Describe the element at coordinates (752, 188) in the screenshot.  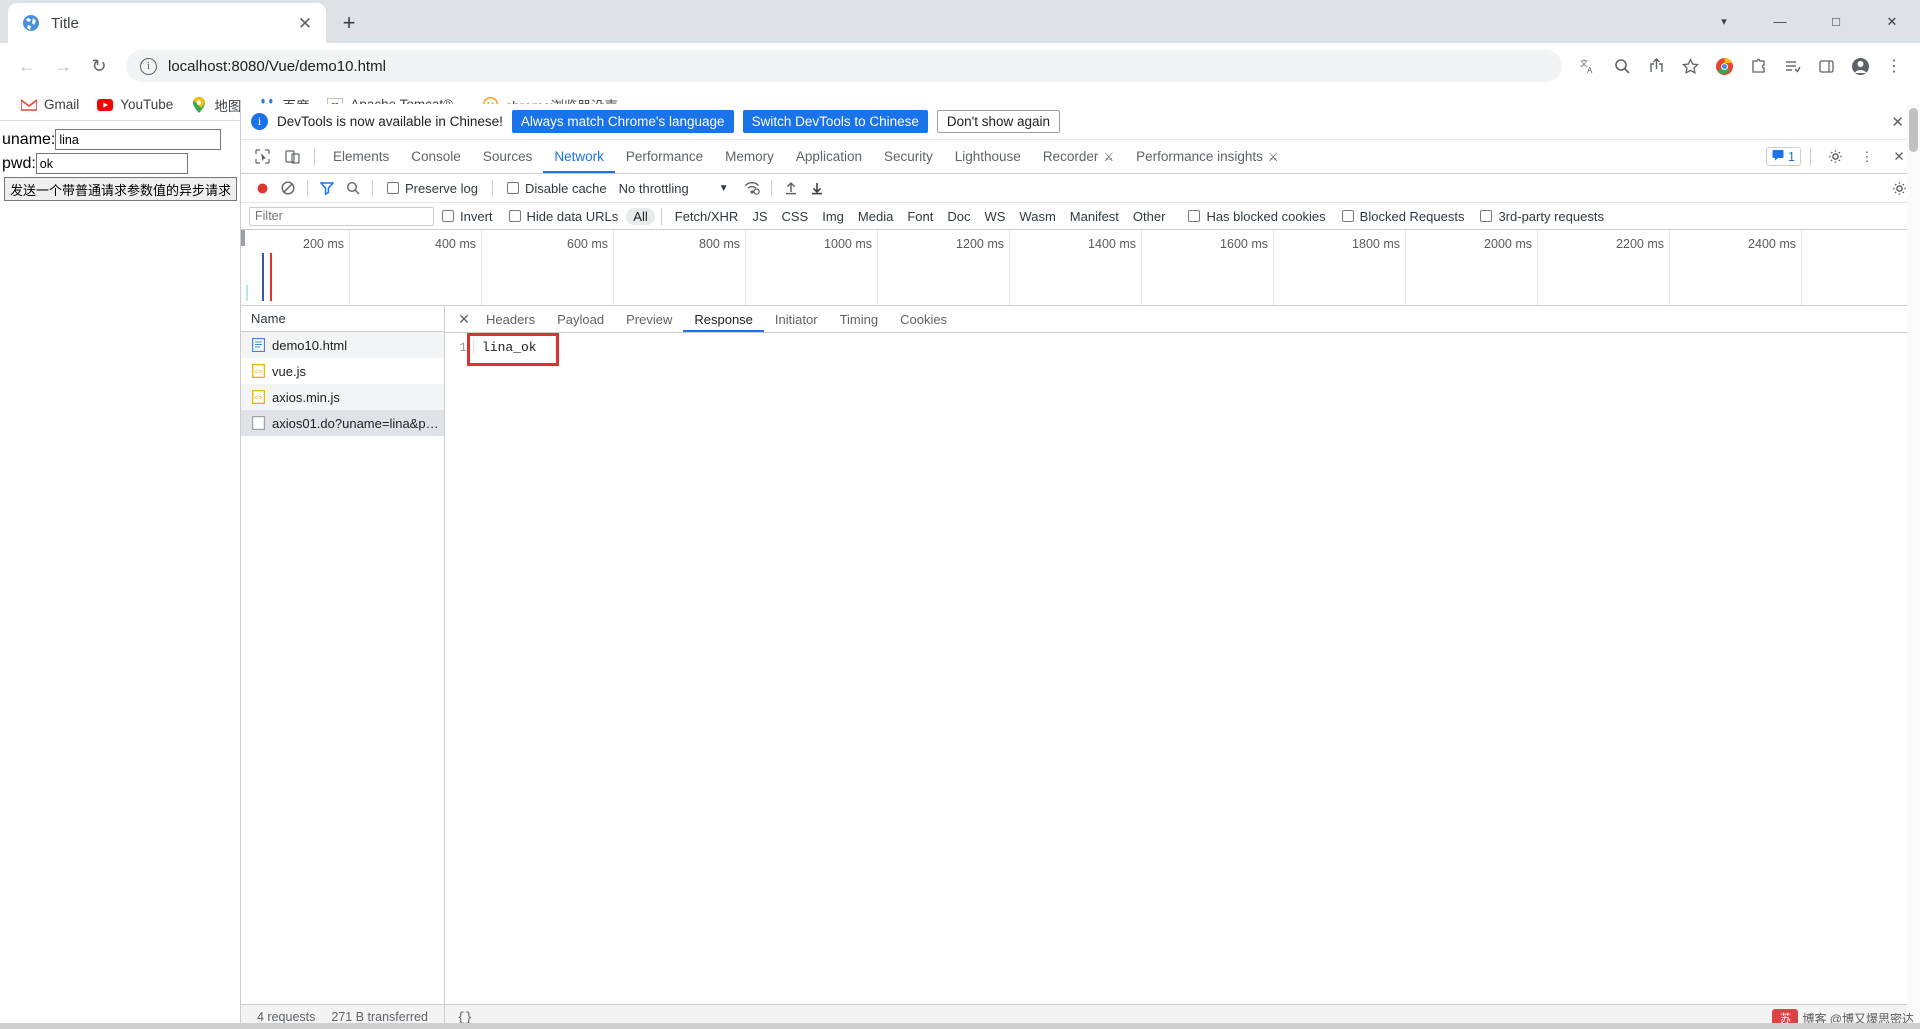
I see `network-conditions-icon` at that location.